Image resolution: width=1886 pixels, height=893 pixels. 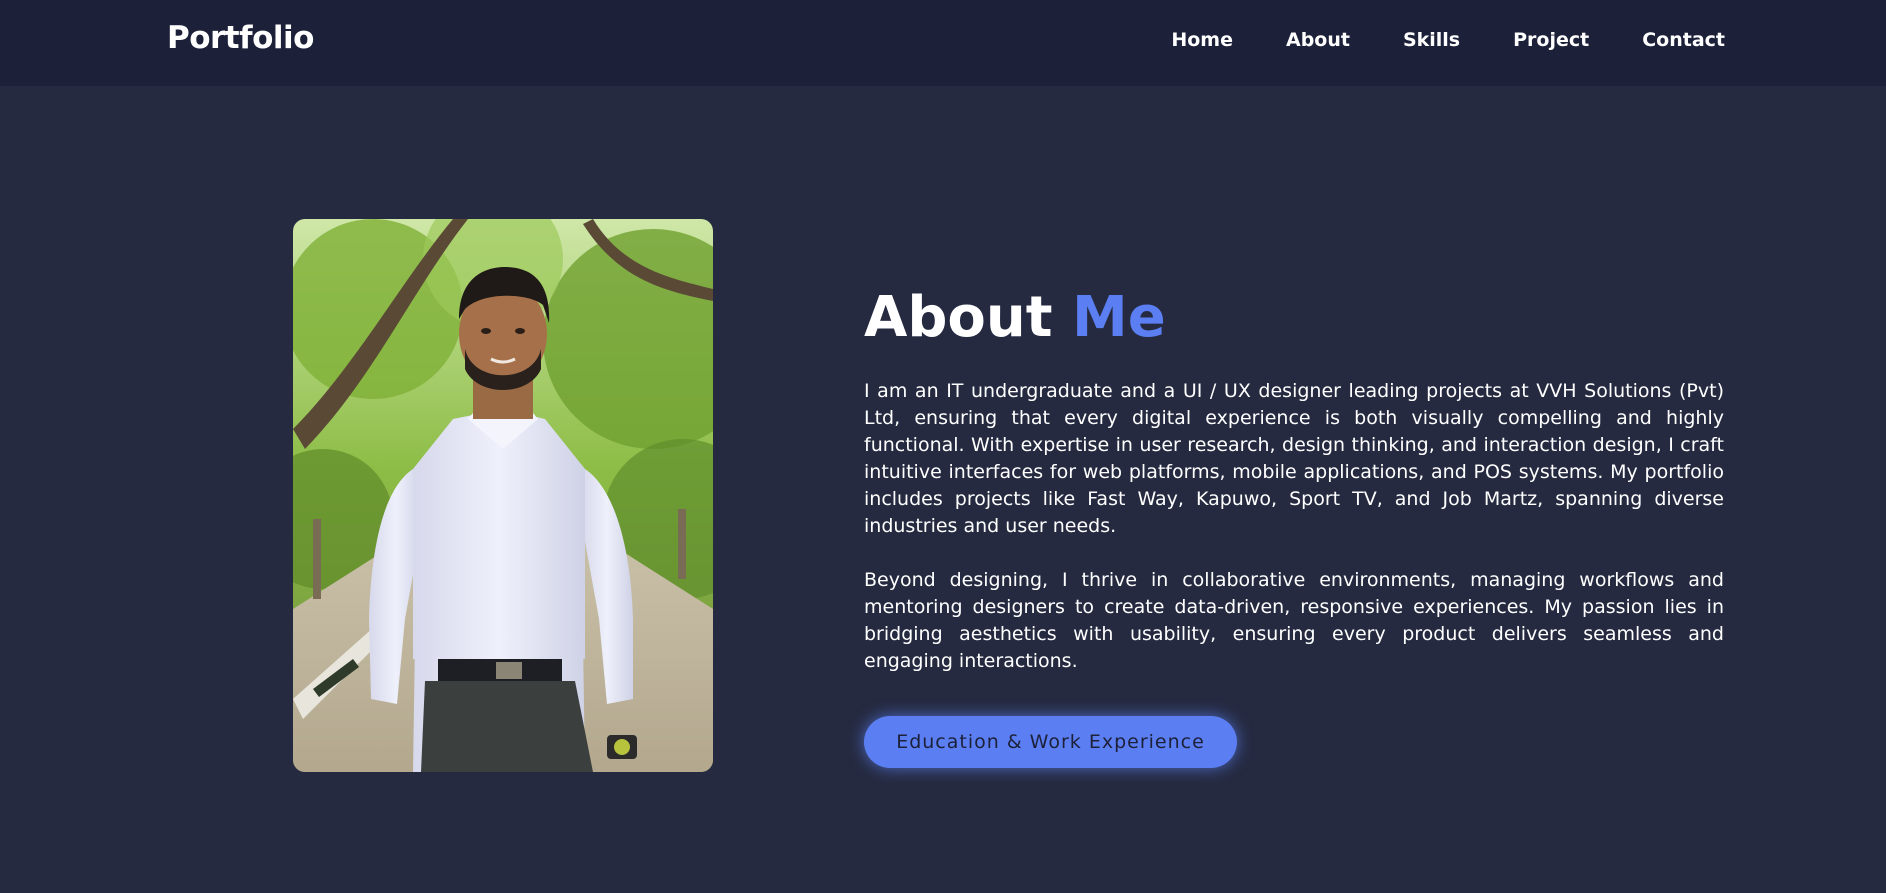 I want to click on about-heading-main: About, so click(x=958, y=317).